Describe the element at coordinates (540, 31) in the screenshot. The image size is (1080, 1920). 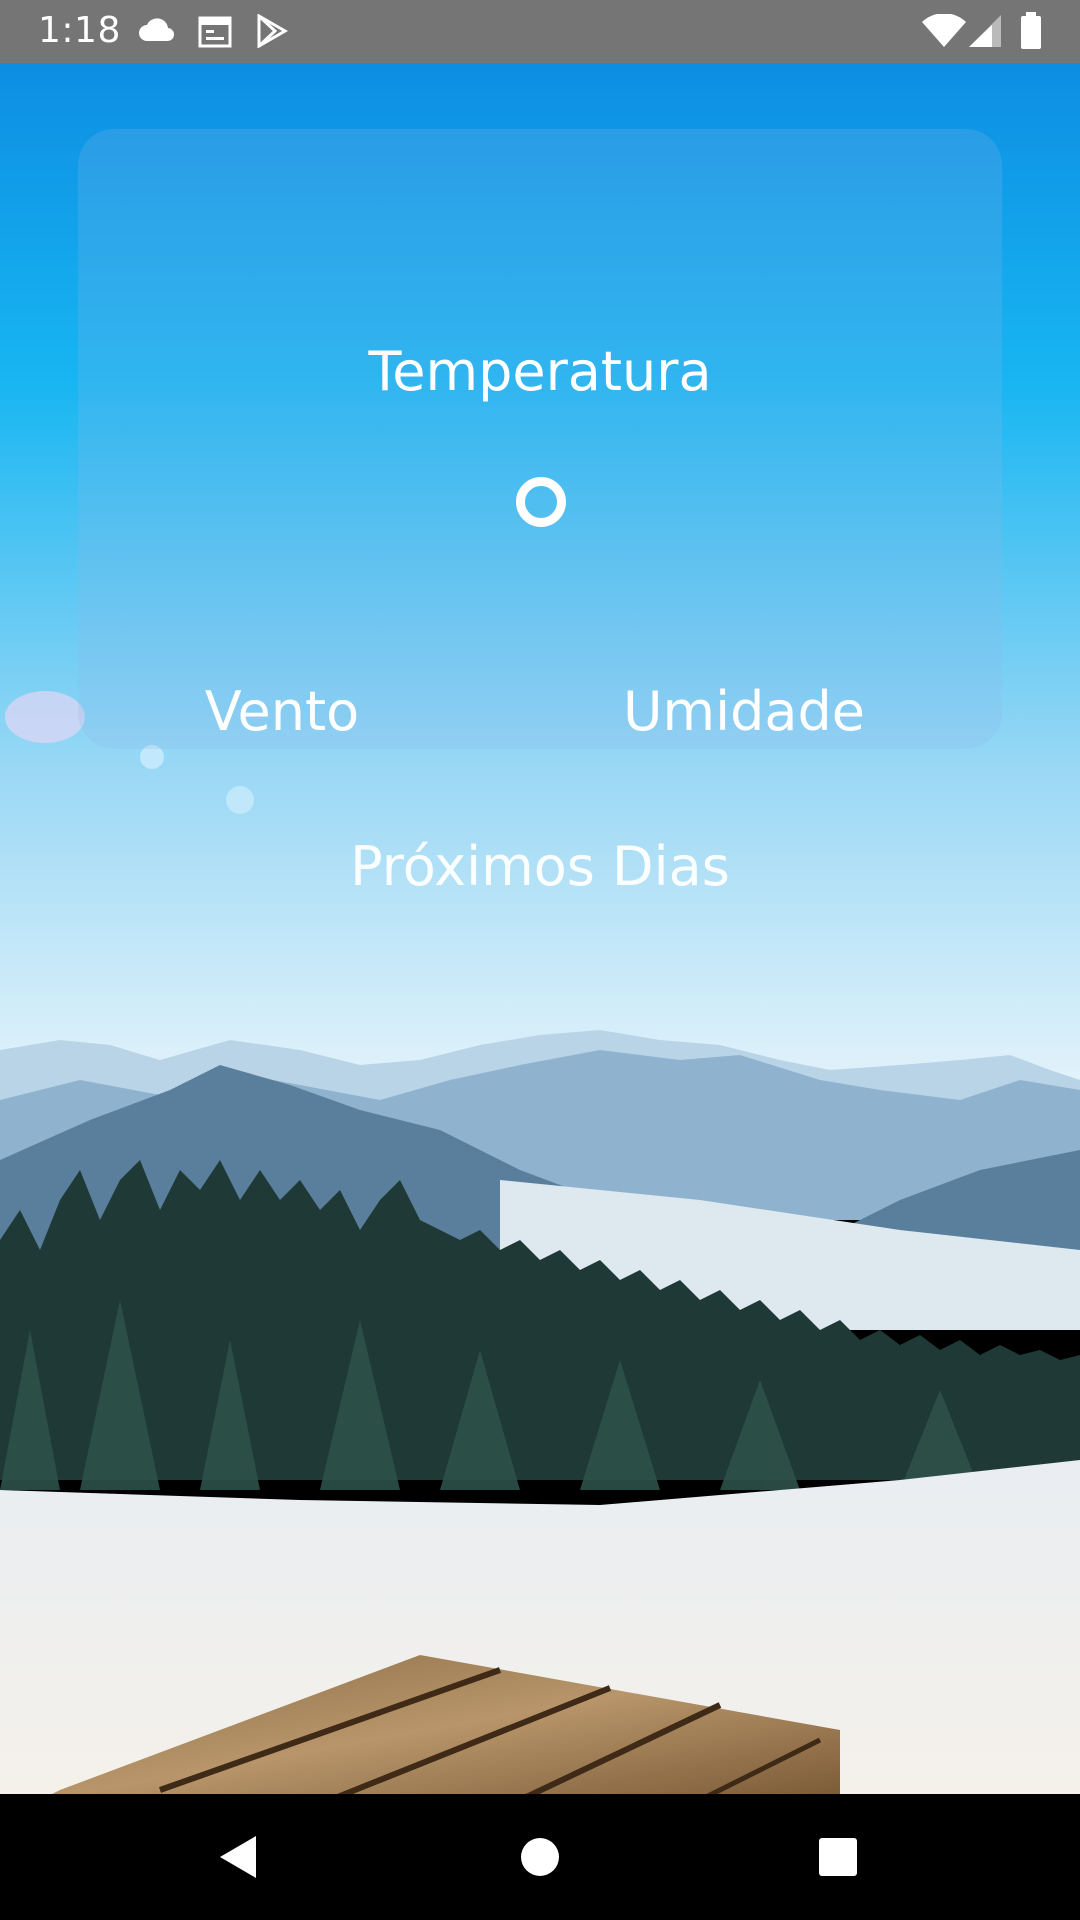
I see `status-bar: 1:18` at that location.